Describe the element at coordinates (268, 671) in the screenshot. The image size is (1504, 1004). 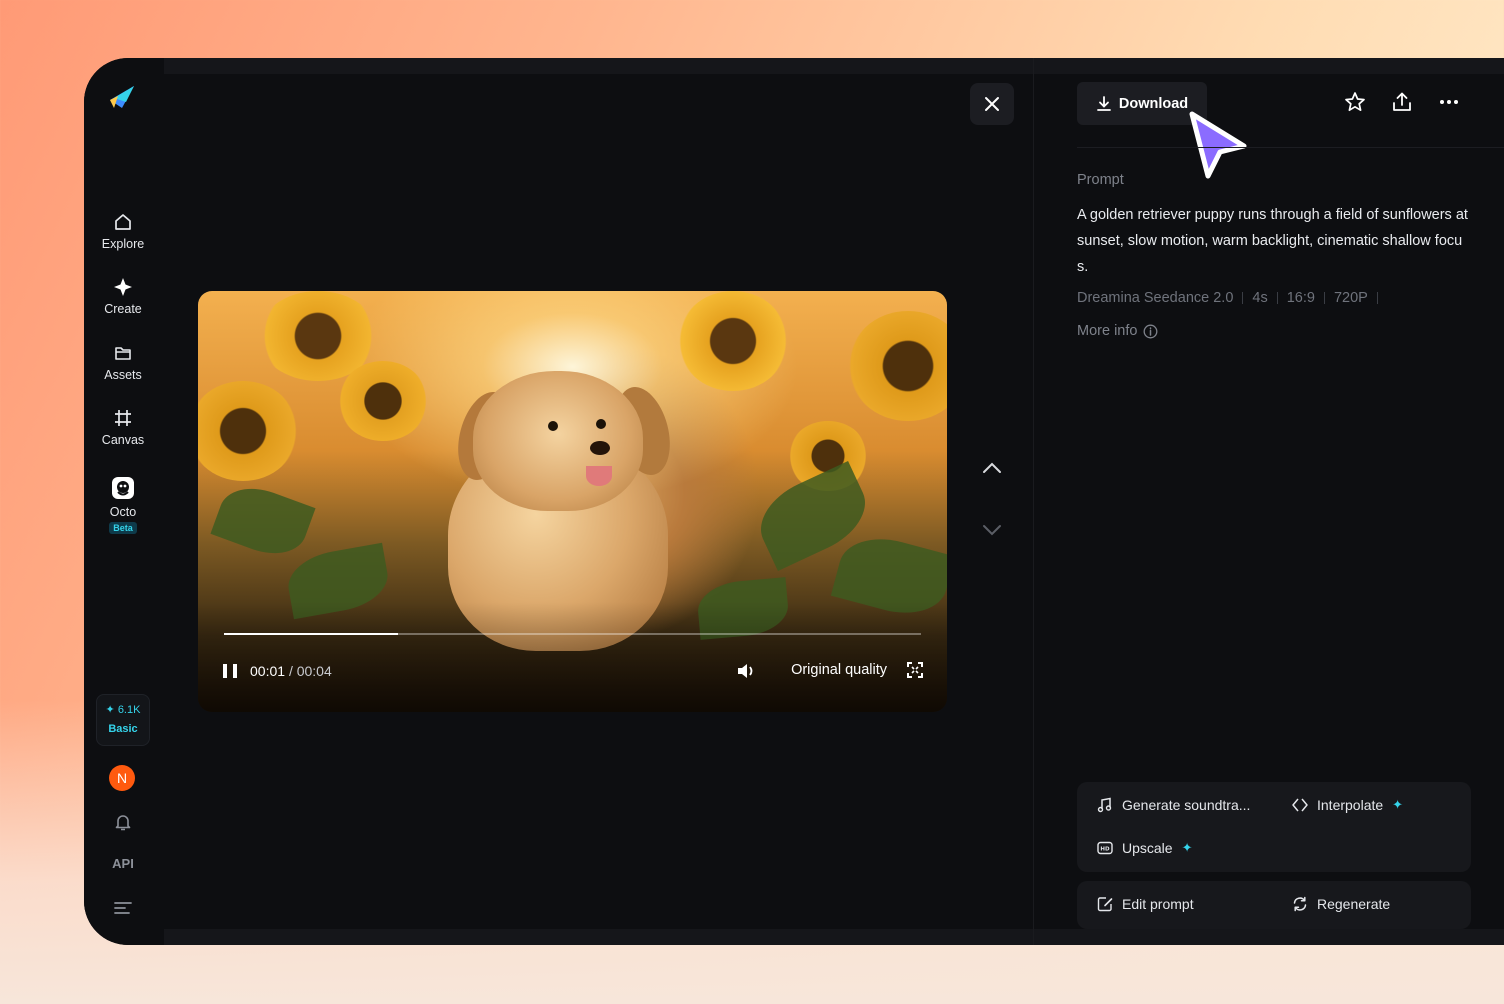
I see `current-time: 00:01` at that location.